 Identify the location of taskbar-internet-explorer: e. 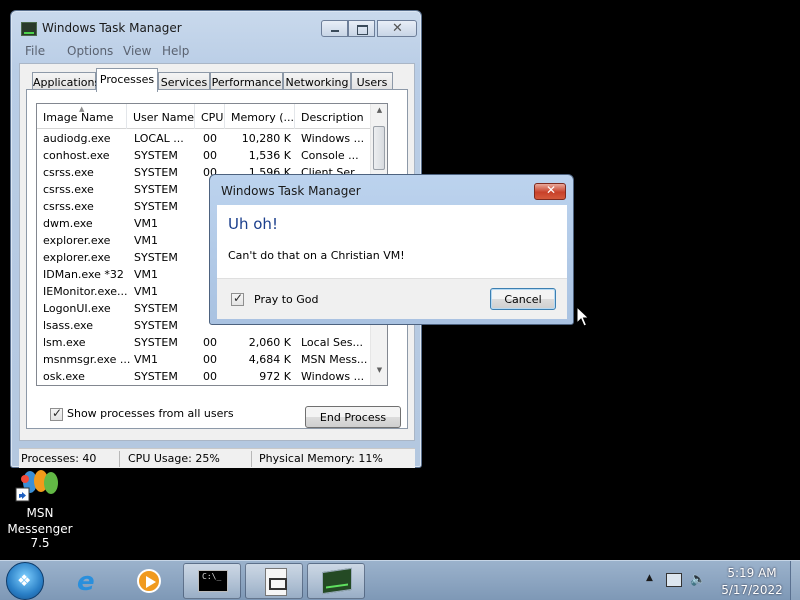
(91, 581).